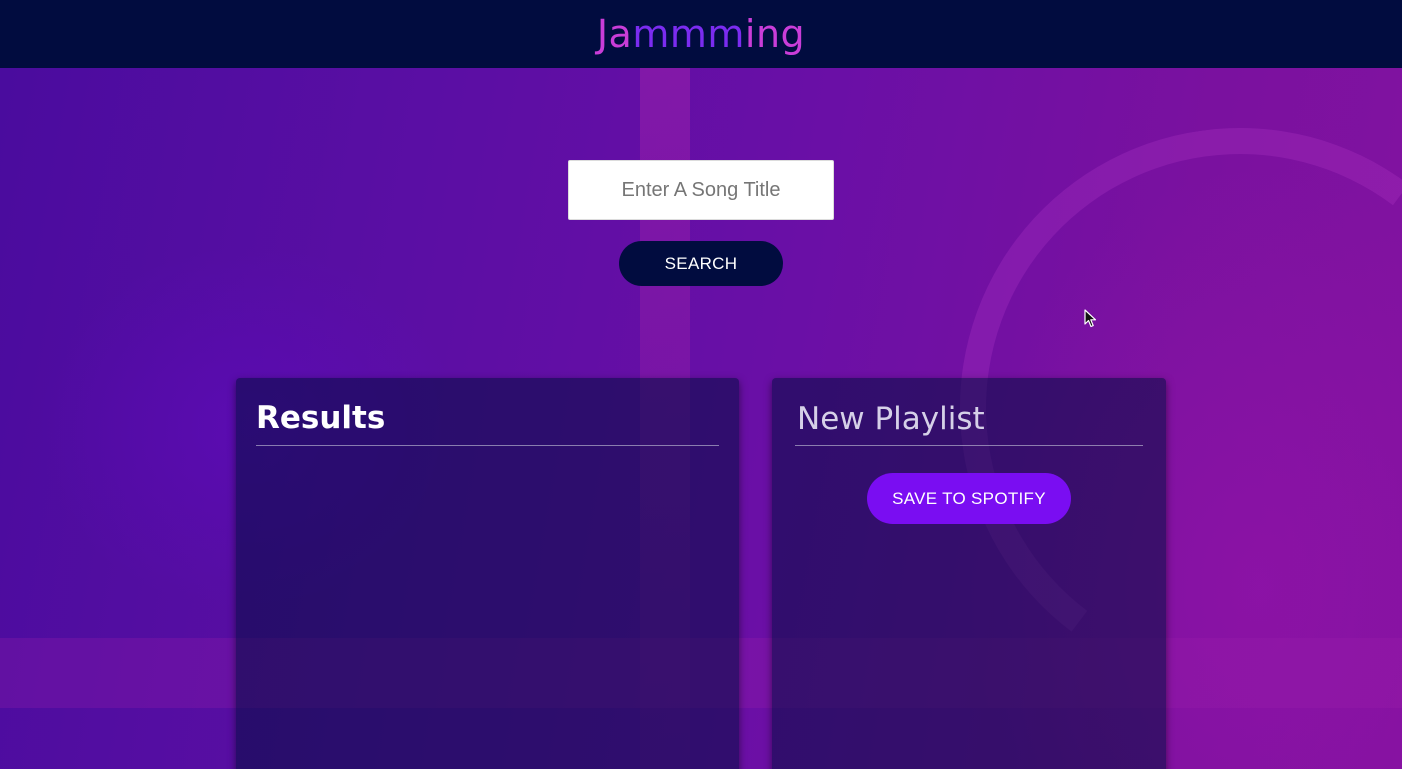 The image size is (1402, 769). I want to click on search-button: SEARCH, so click(701, 263).